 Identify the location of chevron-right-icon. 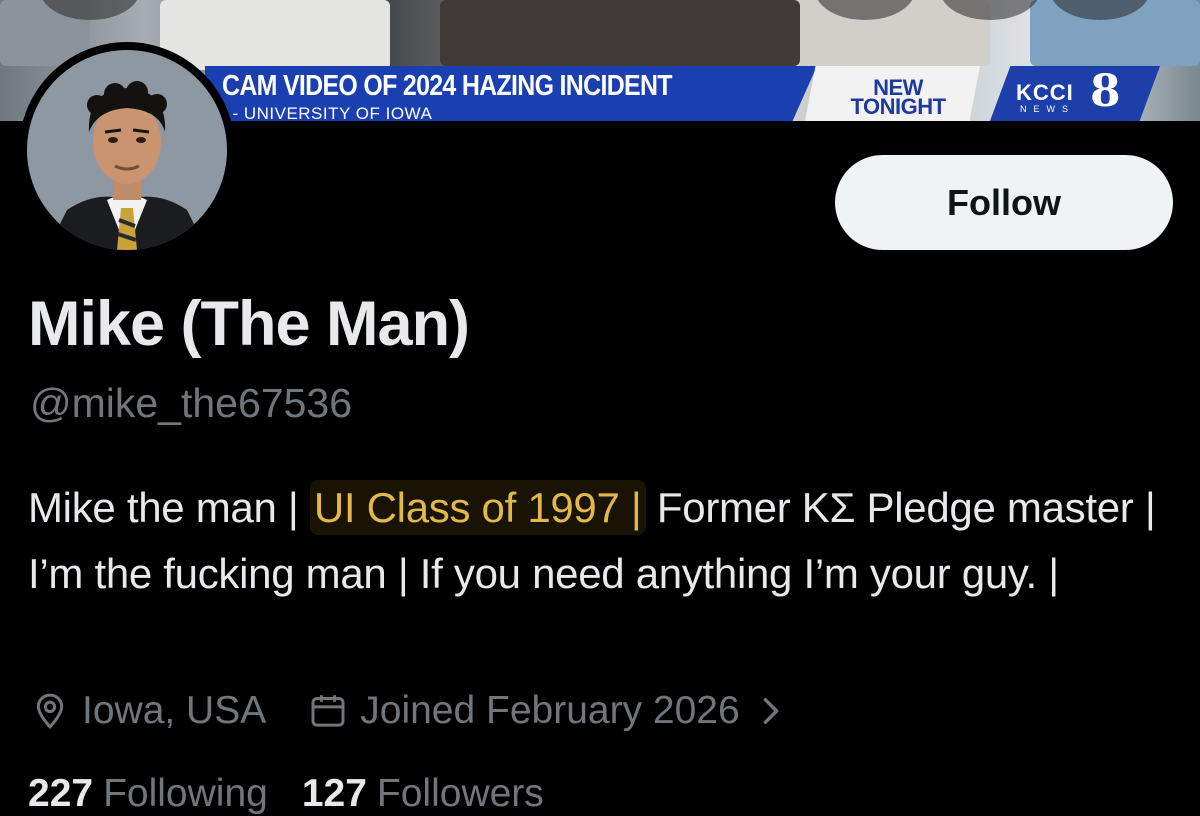
(771, 711).